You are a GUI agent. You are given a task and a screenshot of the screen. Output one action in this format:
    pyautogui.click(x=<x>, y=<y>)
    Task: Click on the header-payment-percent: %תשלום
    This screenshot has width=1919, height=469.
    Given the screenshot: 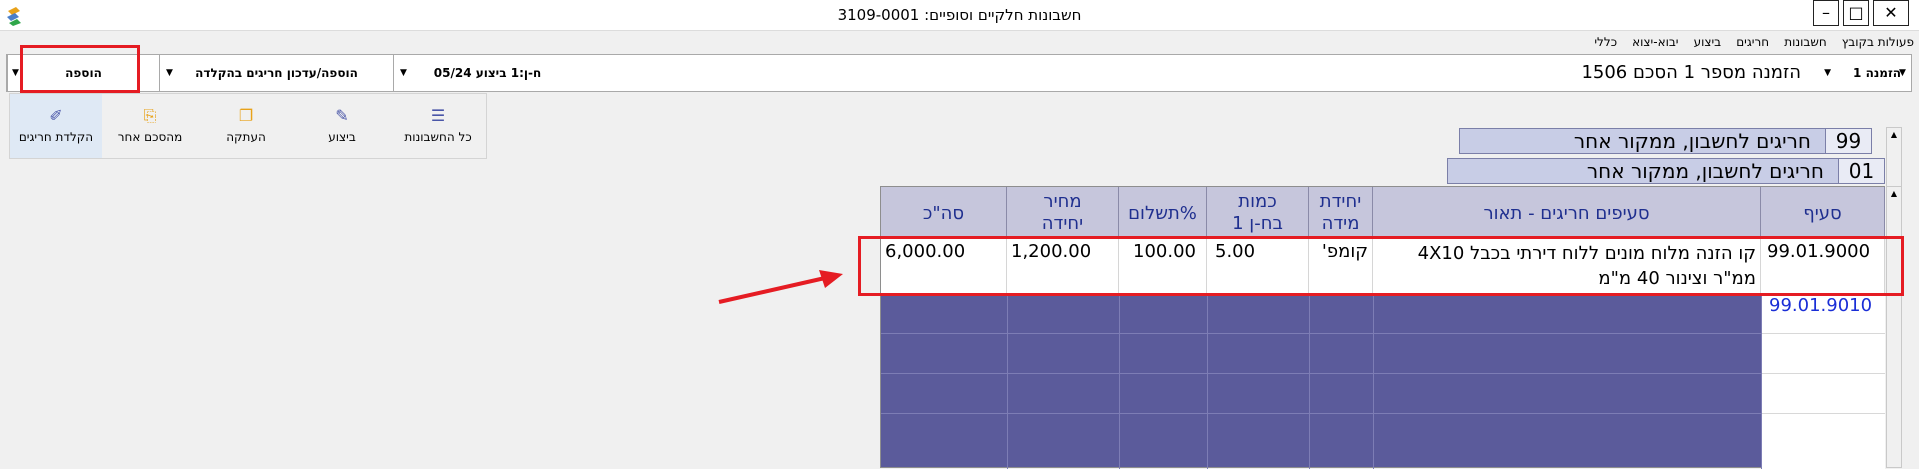 What is the action you would take?
    pyautogui.click(x=1163, y=213)
    